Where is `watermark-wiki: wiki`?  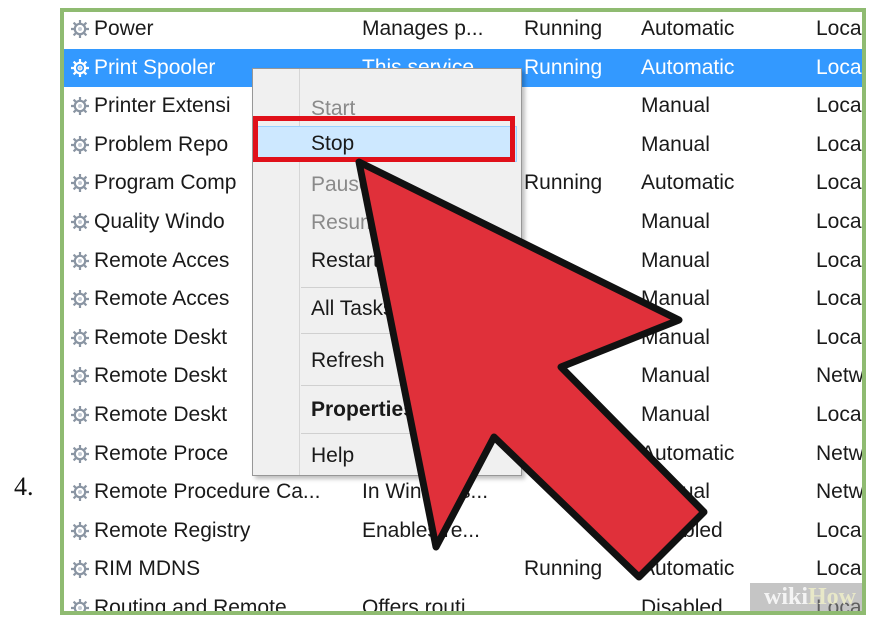
watermark-wiki: wiki is located at coordinates (785, 597).